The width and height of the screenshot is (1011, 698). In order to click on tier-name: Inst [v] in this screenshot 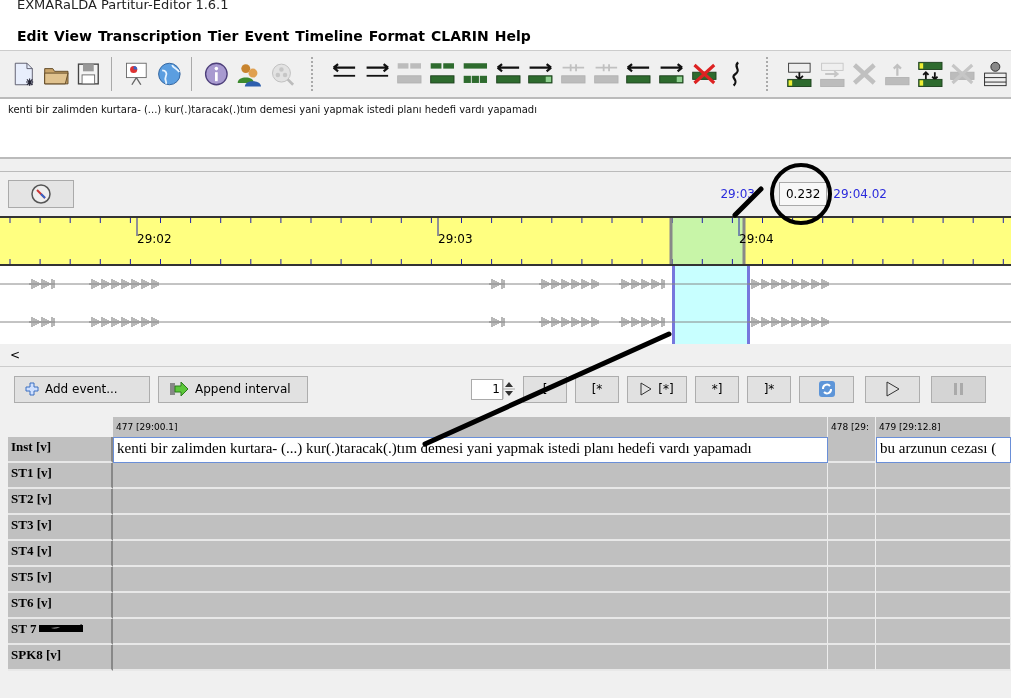, I will do `click(31, 447)`.